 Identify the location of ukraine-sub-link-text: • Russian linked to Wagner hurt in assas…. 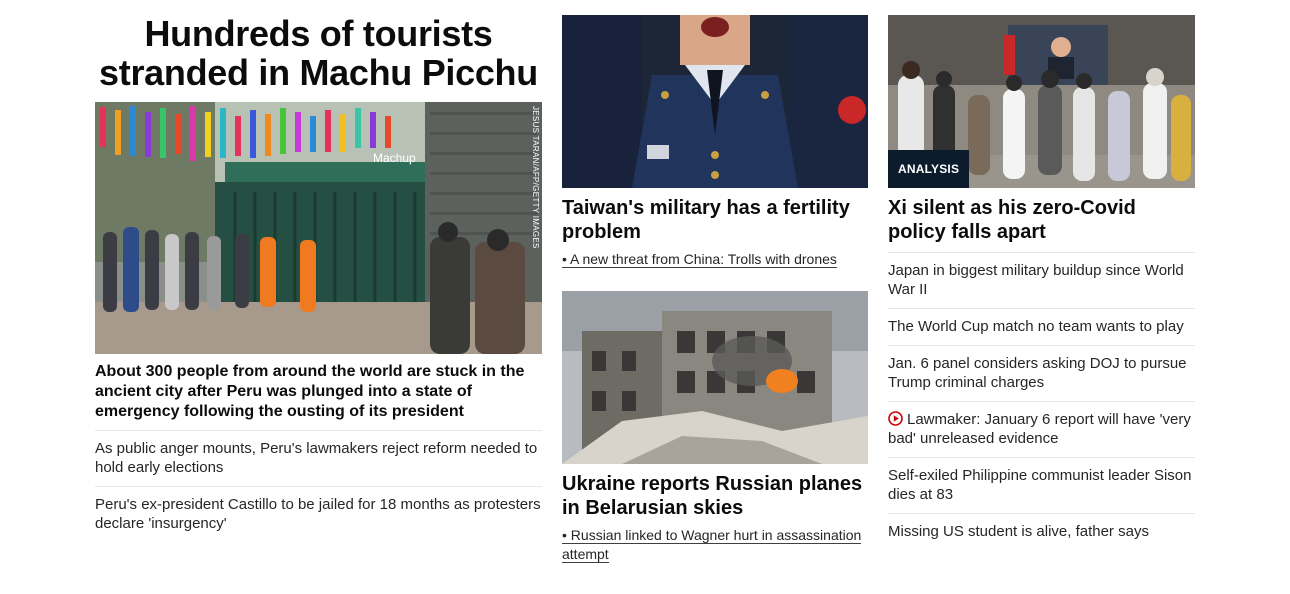
(712, 545).